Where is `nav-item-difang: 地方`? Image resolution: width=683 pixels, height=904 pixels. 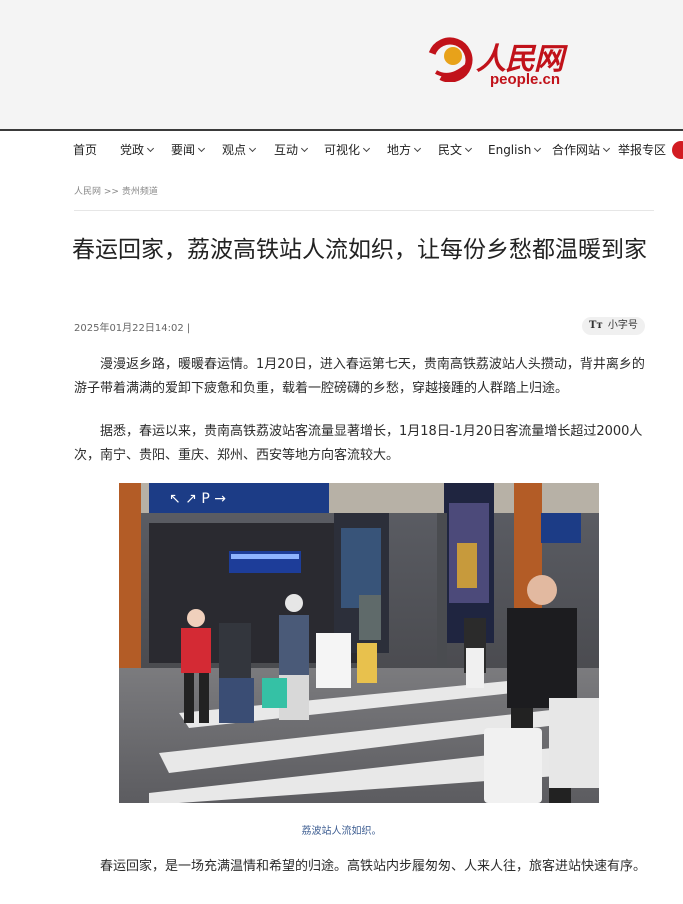 nav-item-difang: 地方 is located at coordinates (404, 150).